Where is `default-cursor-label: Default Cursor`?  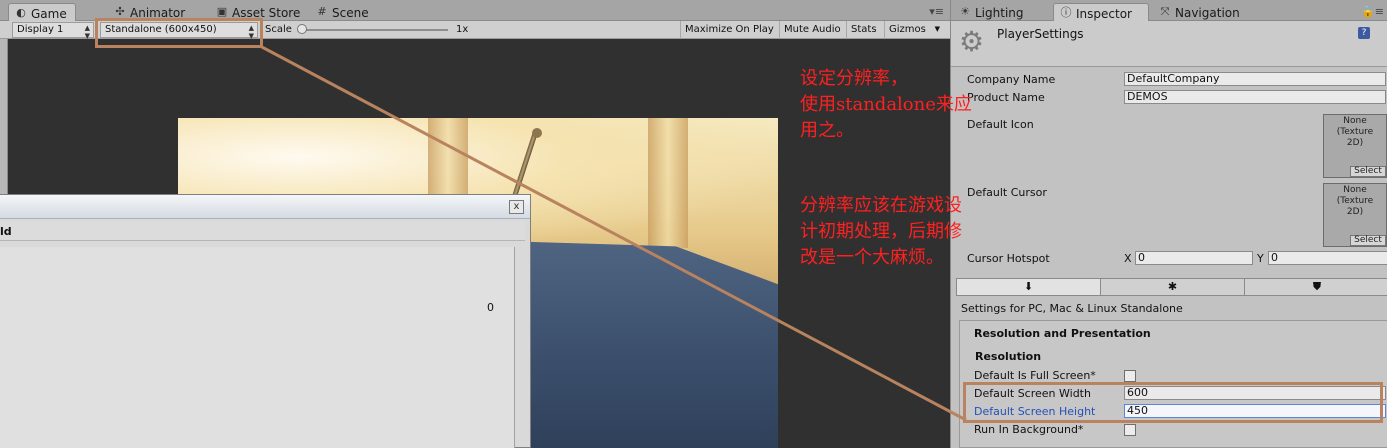 default-cursor-label: Default Cursor is located at coordinates (1007, 192).